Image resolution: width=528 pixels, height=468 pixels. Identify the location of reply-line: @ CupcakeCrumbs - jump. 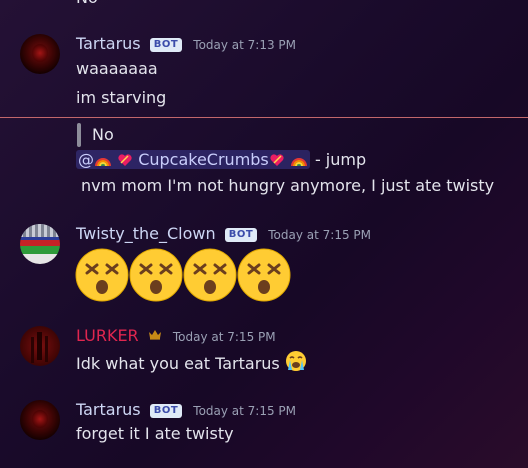
(221, 160).